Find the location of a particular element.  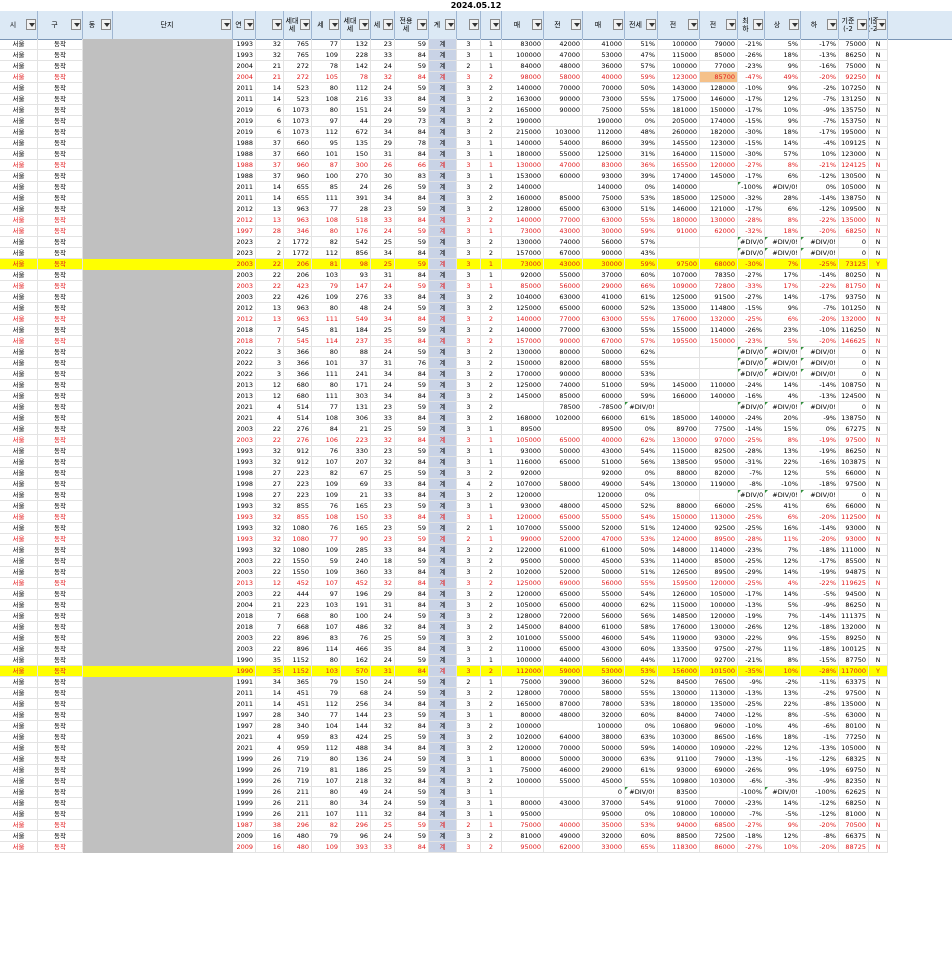

table-cell: 120000 is located at coordinates (719, 165).